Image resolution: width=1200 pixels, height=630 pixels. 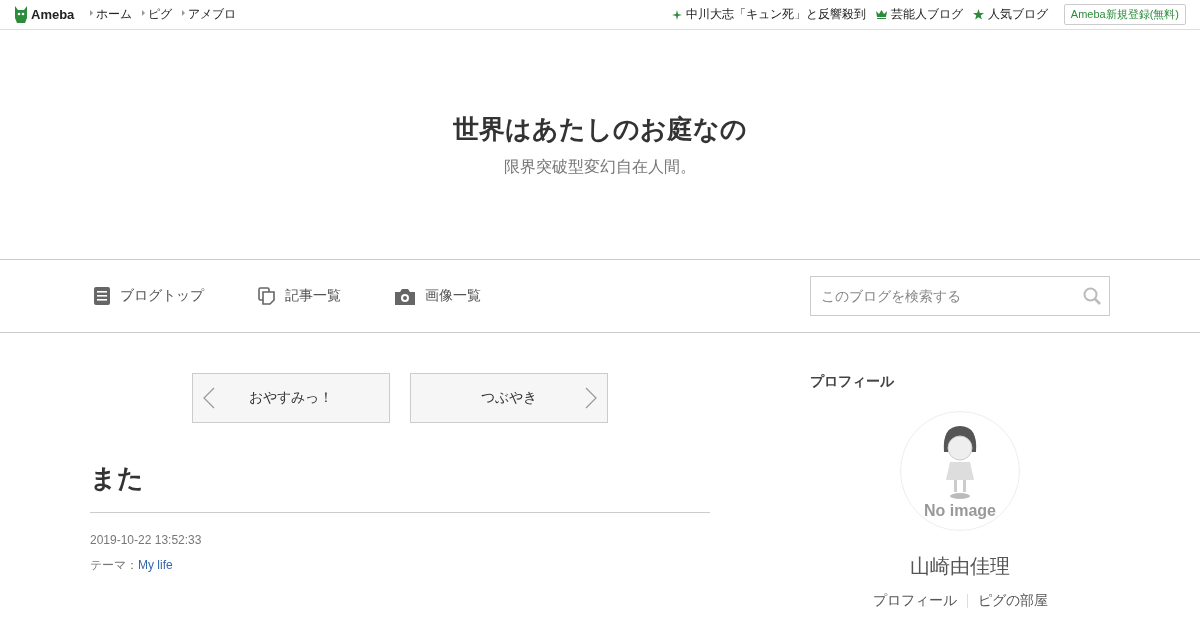 I want to click on document-icon, so click(x=102, y=296).